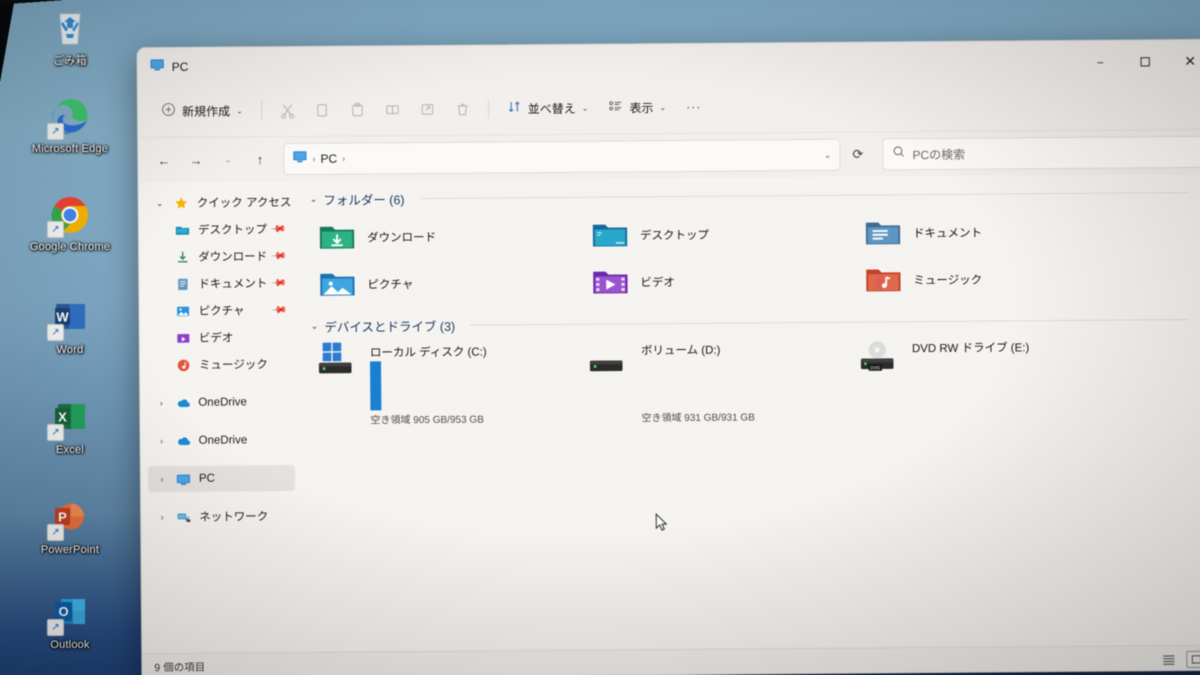 The image size is (1200, 675). Describe the element at coordinates (219, 256) in the screenshot. I see `sidebar-item-downloads: ダウンロード 📌` at that location.